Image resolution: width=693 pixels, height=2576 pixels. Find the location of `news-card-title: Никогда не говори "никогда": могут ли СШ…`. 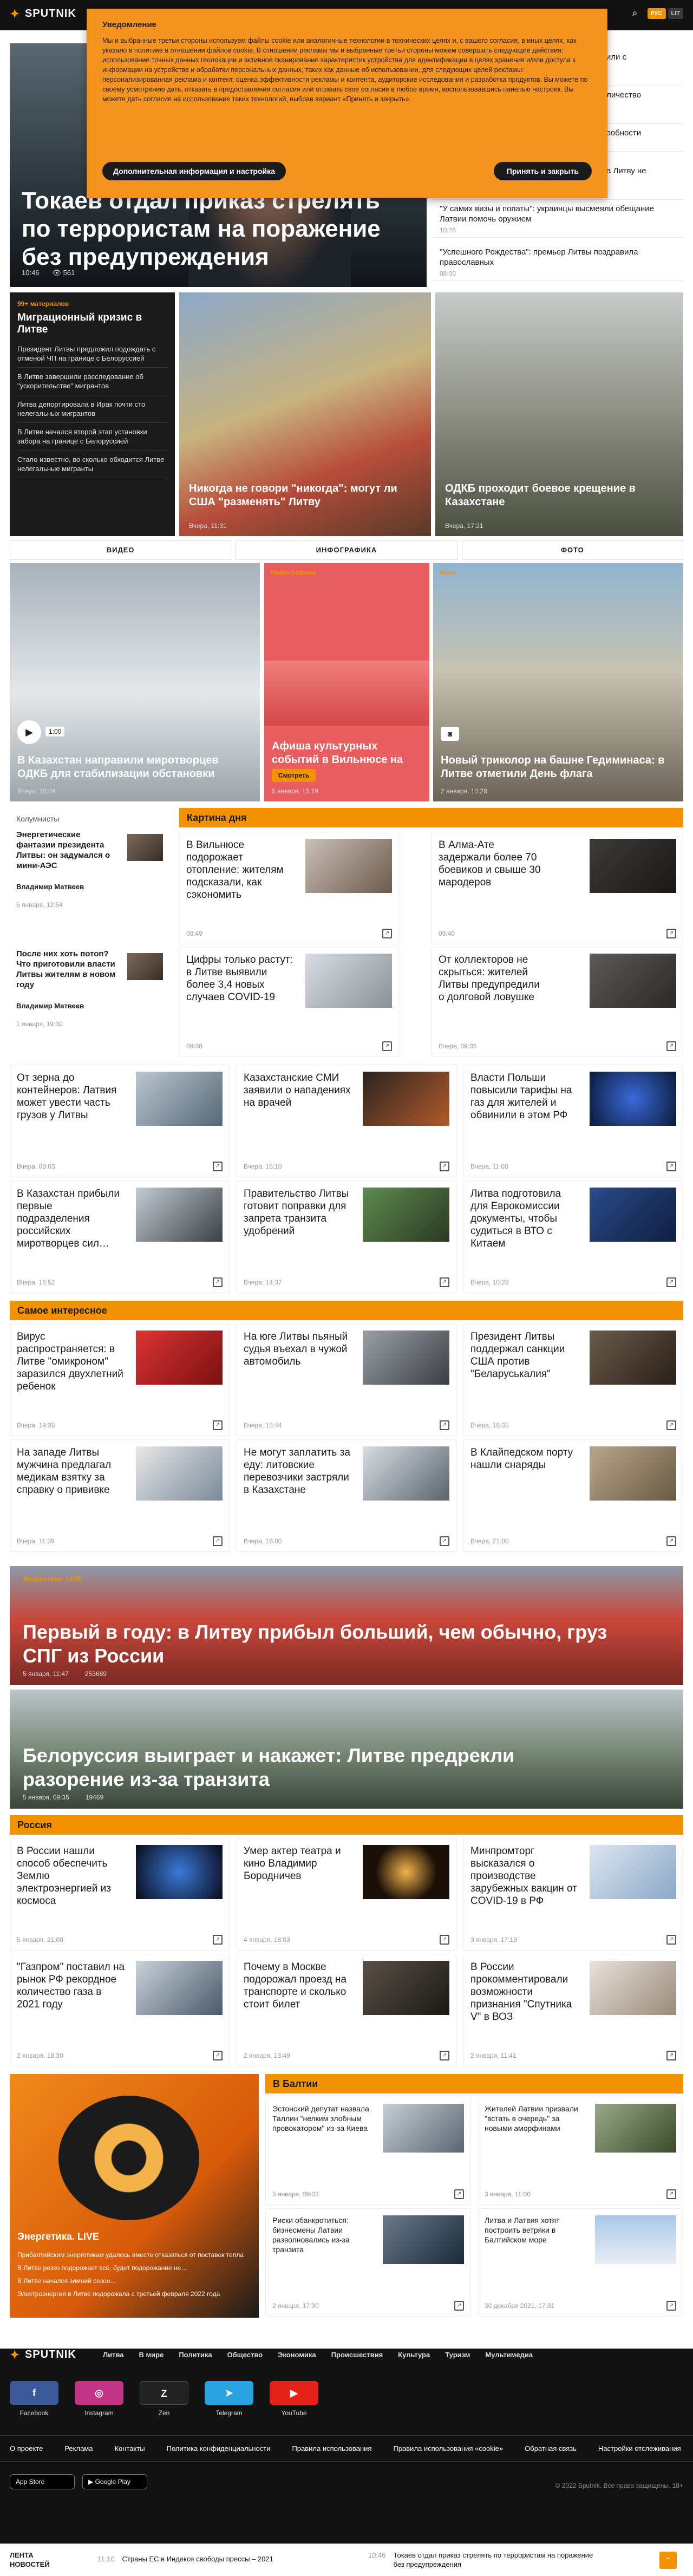

news-card-title: Никогда не говори "никогда": могут ли СШ… is located at coordinates (302, 495).